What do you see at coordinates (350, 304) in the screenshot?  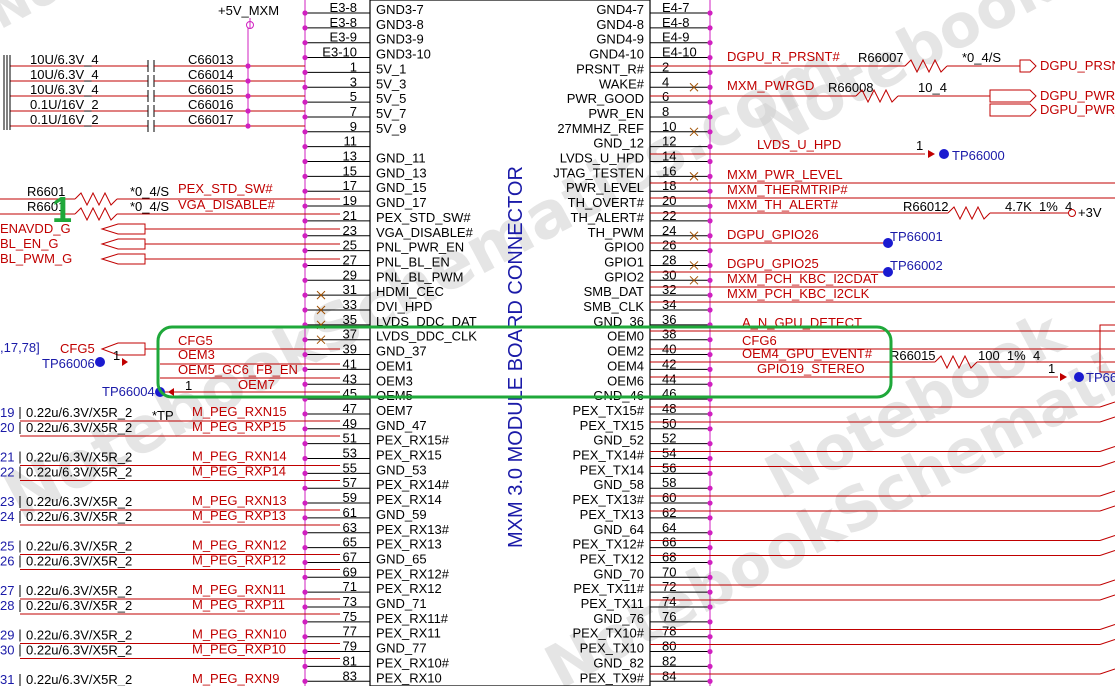 I see `left-pin-number: 33` at bounding box center [350, 304].